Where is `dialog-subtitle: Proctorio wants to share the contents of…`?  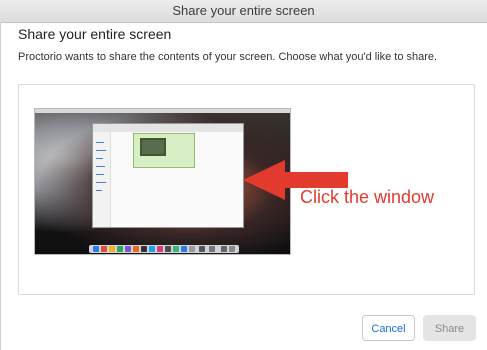
dialog-subtitle: Proctorio wants to share the contents of… is located at coordinates (228, 57).